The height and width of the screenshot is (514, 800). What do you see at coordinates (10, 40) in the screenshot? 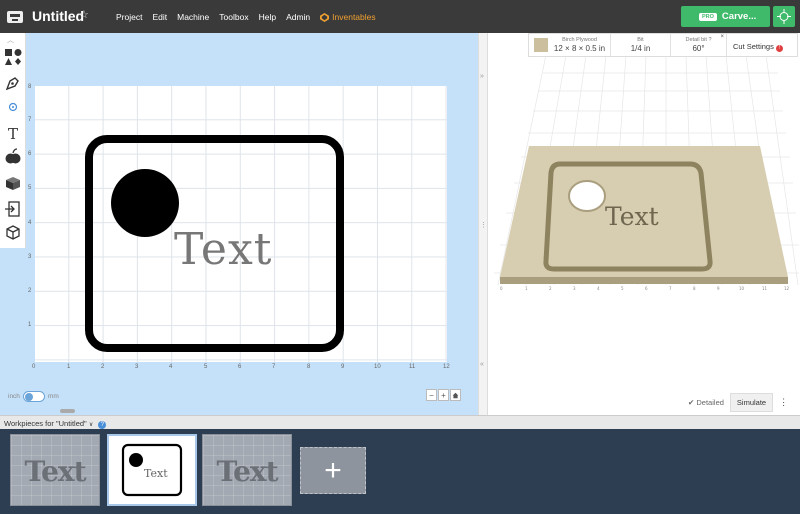
I see `collapse-tools-icon: ︿` at bounding box center [10, 40].